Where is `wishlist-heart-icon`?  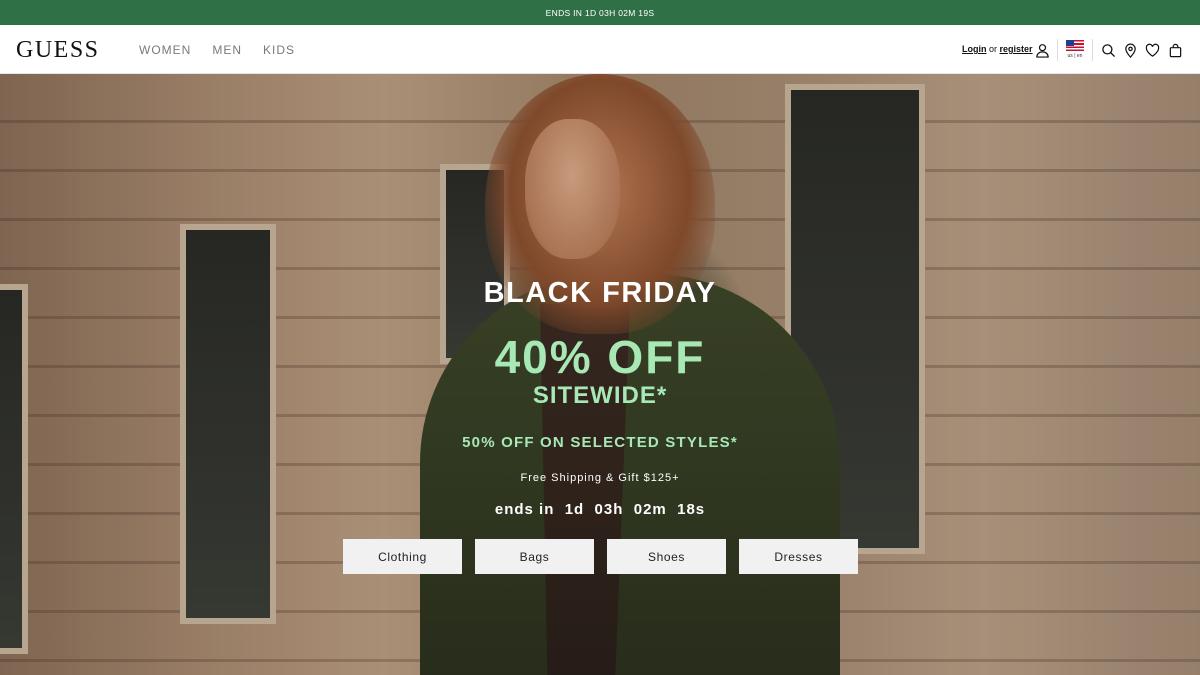
wishlist-heart-icon is located at coordinates (1152, 50).